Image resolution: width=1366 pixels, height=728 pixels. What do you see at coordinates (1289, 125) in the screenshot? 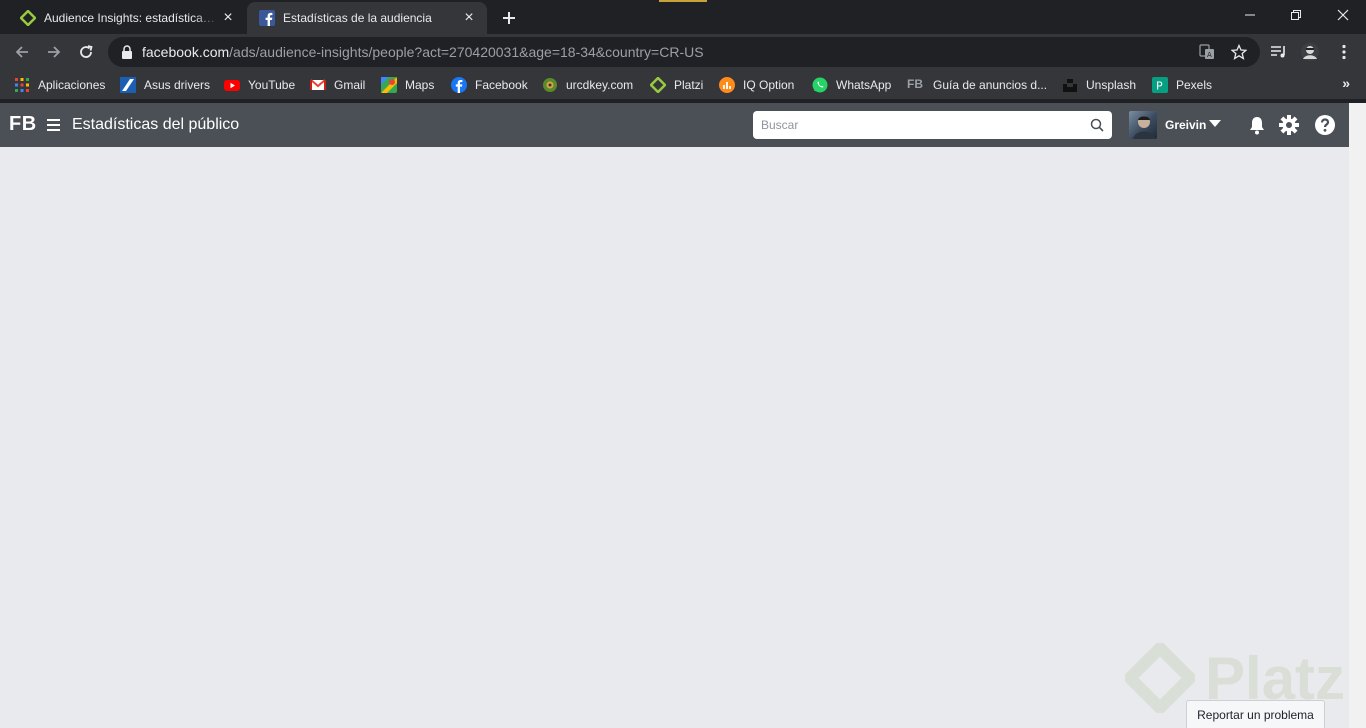
I see `settings-gear-icon` at bounding box center [1289, 125].